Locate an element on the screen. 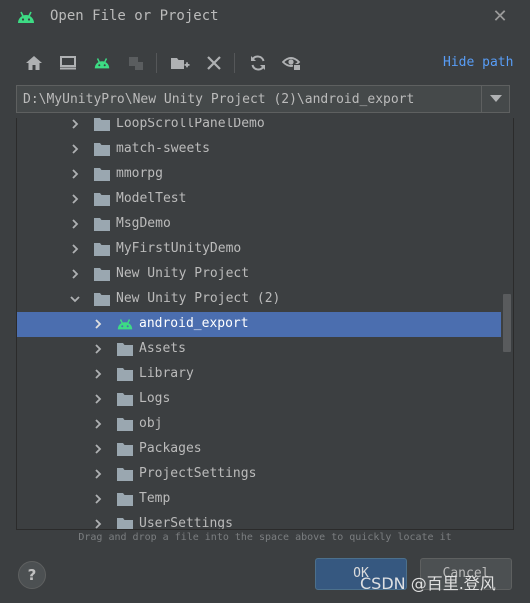  tree-row: MsgDemo is located at coordinates (259, 224).